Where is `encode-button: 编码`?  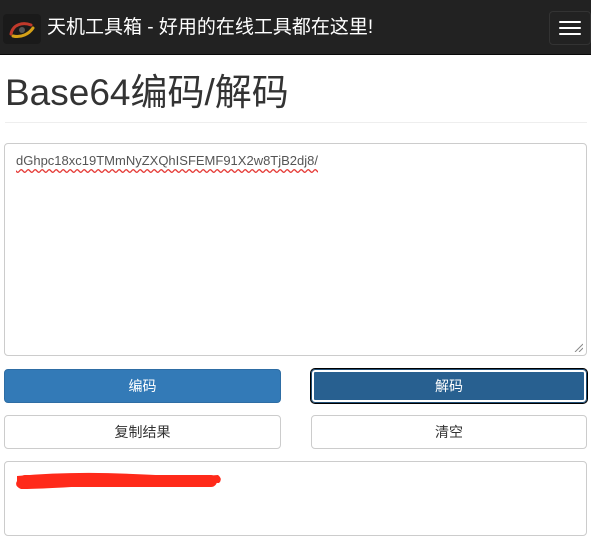
encode-button: 编码 is located at coordinates (142, 386).